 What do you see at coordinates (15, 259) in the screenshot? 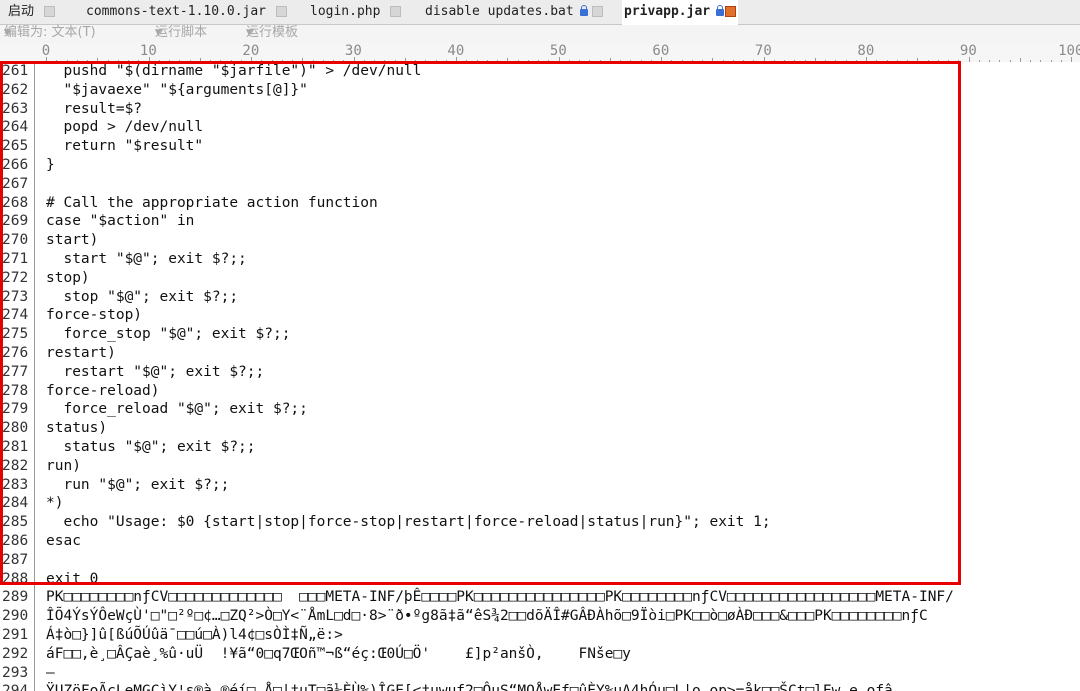
I see `line-number: 271` at bounding box center [15, 259].